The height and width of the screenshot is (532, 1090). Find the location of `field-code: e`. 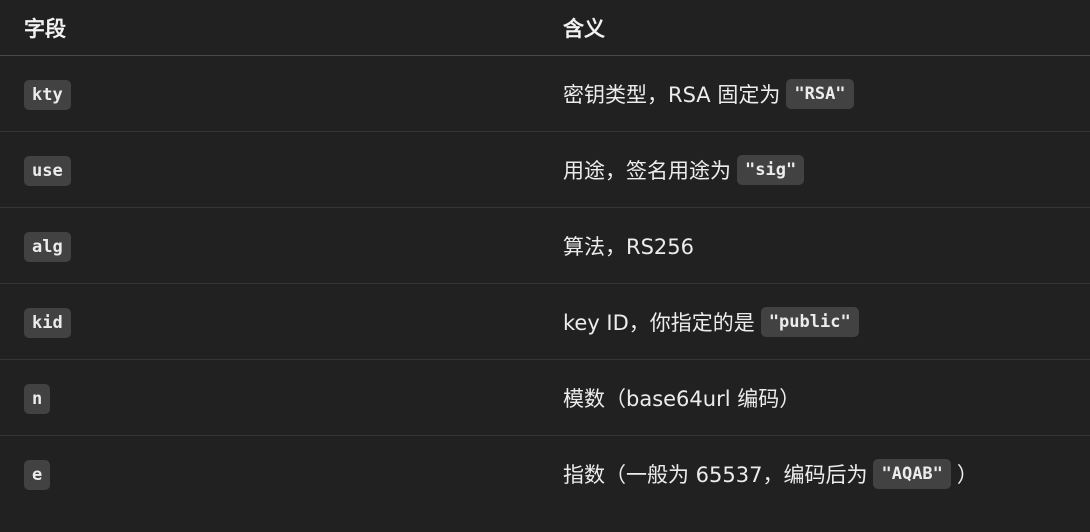

field-code: e is located at coordinates (37, 475).